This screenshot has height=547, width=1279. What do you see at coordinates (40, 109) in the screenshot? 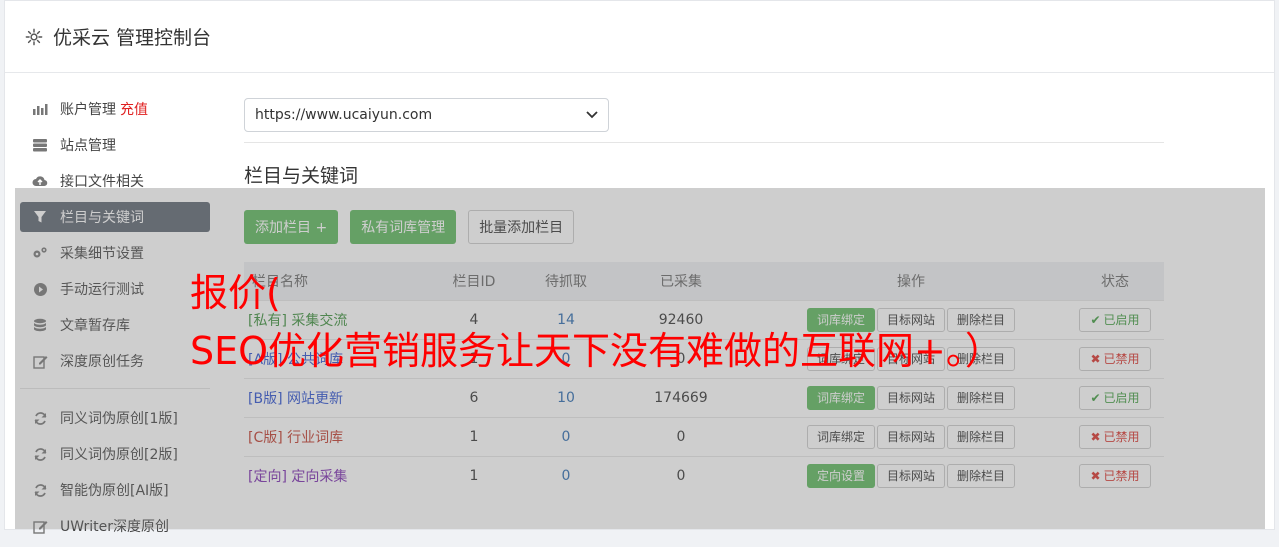
I see `bar-chart-icon` at bounding box center [40, 109].